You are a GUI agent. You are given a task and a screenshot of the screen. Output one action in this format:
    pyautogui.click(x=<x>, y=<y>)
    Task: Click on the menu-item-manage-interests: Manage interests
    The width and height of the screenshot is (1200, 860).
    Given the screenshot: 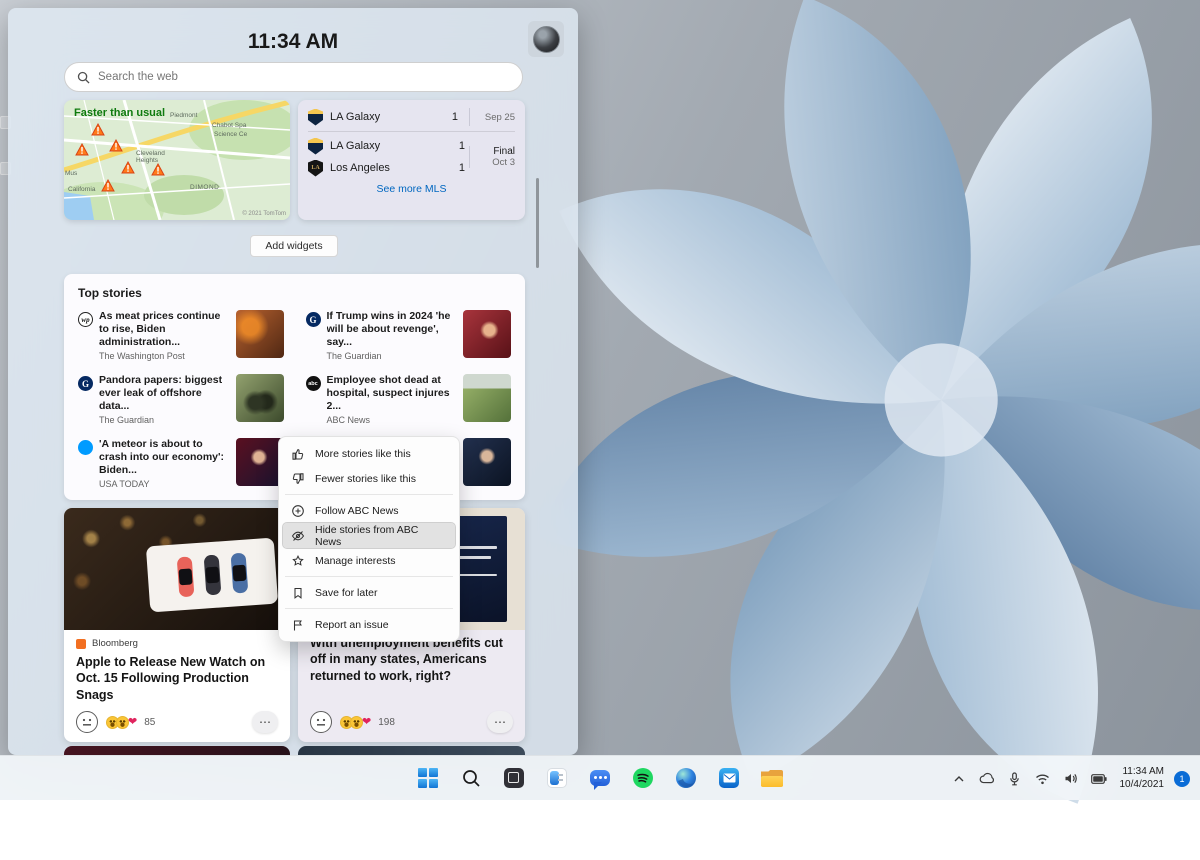 What is the action you would take?
    pyautogui.click(x=369, y=560)
    